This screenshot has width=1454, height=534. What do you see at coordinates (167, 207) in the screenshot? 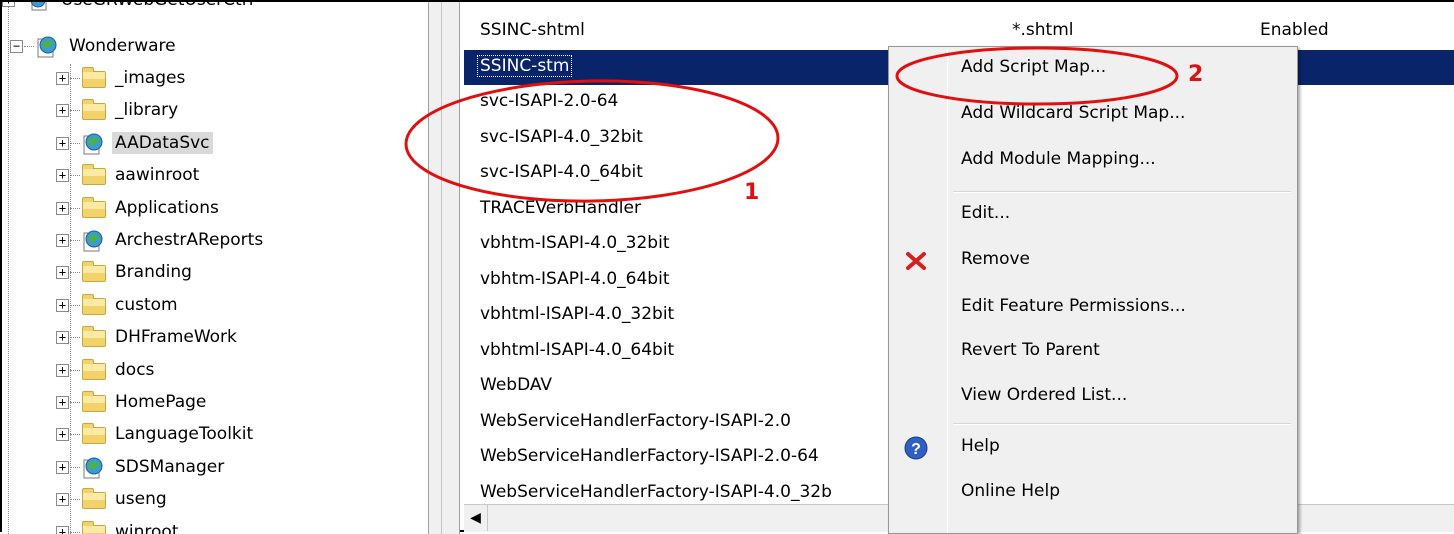
I see `tree-item-label: Applications` at bounding box center [167, 207].